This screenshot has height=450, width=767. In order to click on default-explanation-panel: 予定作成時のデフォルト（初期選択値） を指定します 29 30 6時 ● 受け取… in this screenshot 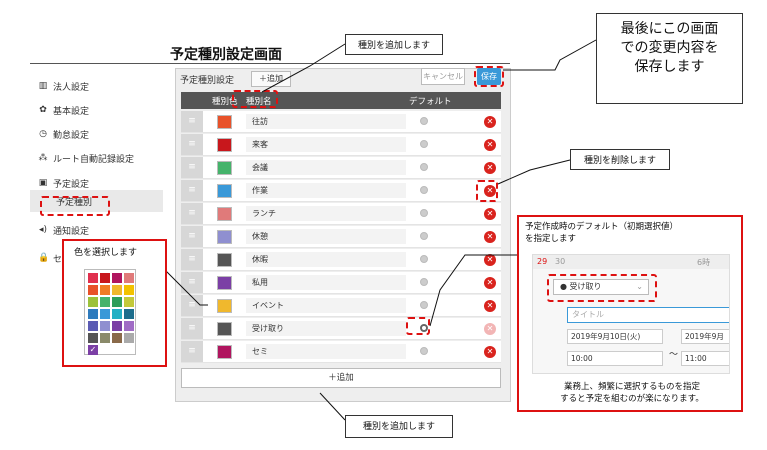, I will do `click(630, 313)`.